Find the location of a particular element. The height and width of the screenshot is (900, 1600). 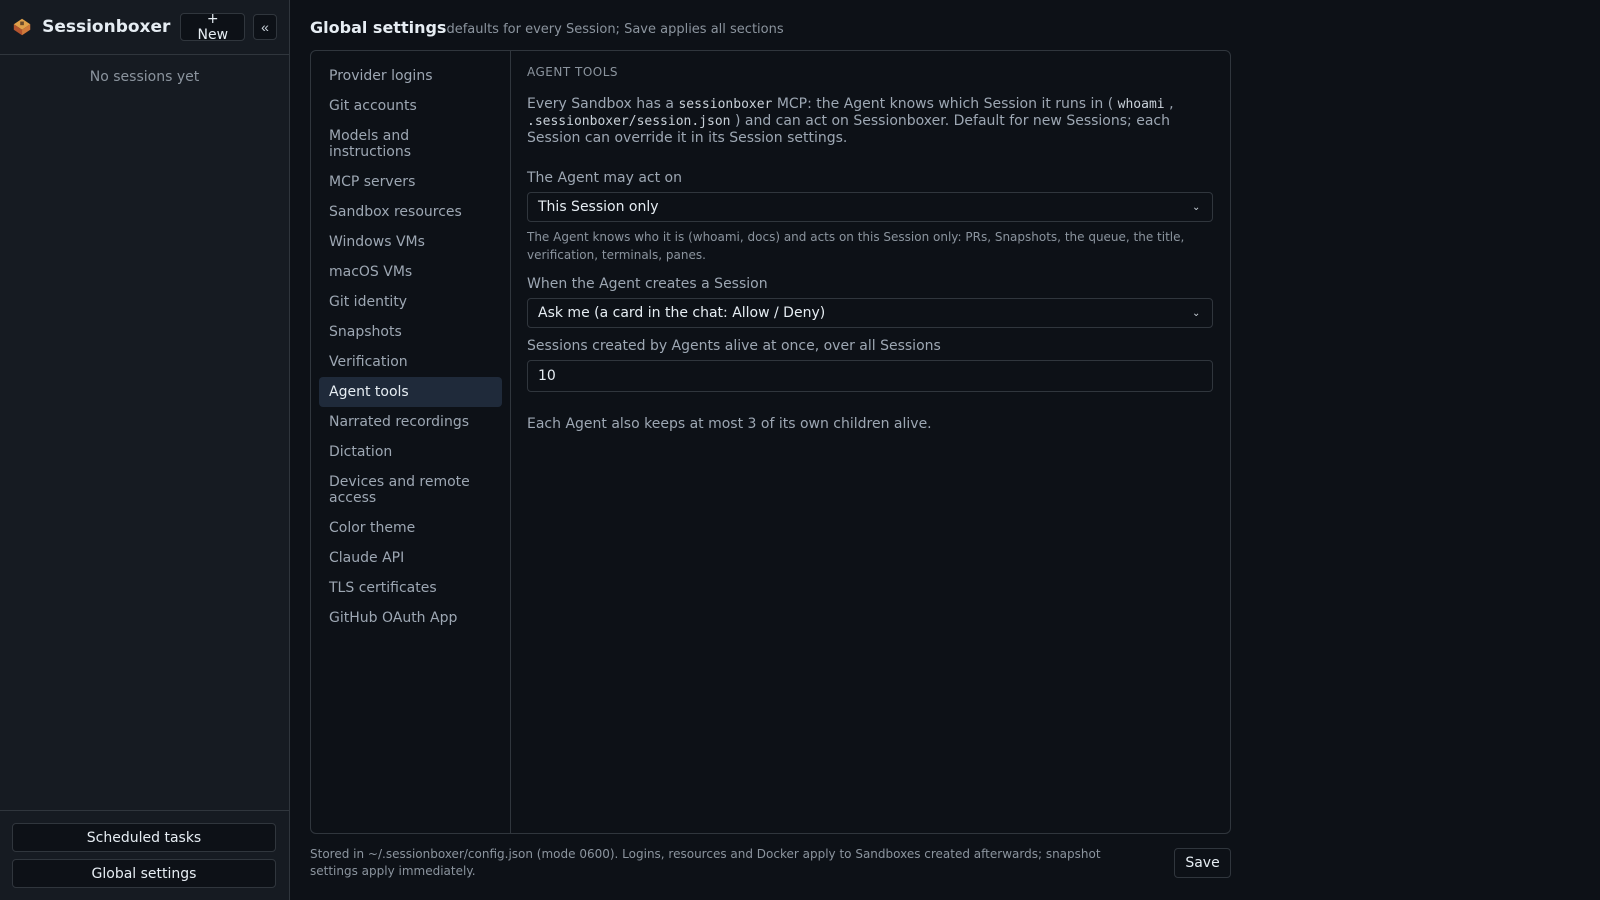

section-title: AGENT TOOLS is located at coordinates (573, 72).